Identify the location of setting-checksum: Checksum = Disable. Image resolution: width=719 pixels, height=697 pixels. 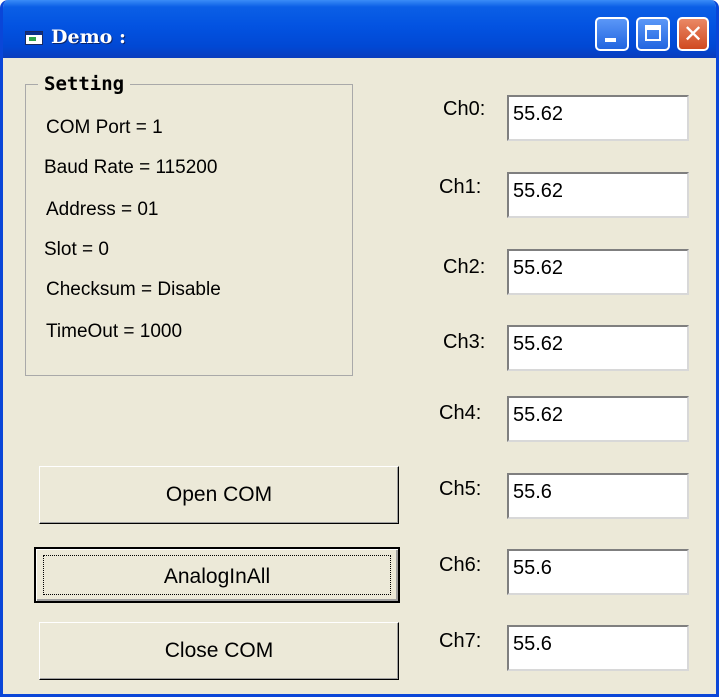
(133, 289).